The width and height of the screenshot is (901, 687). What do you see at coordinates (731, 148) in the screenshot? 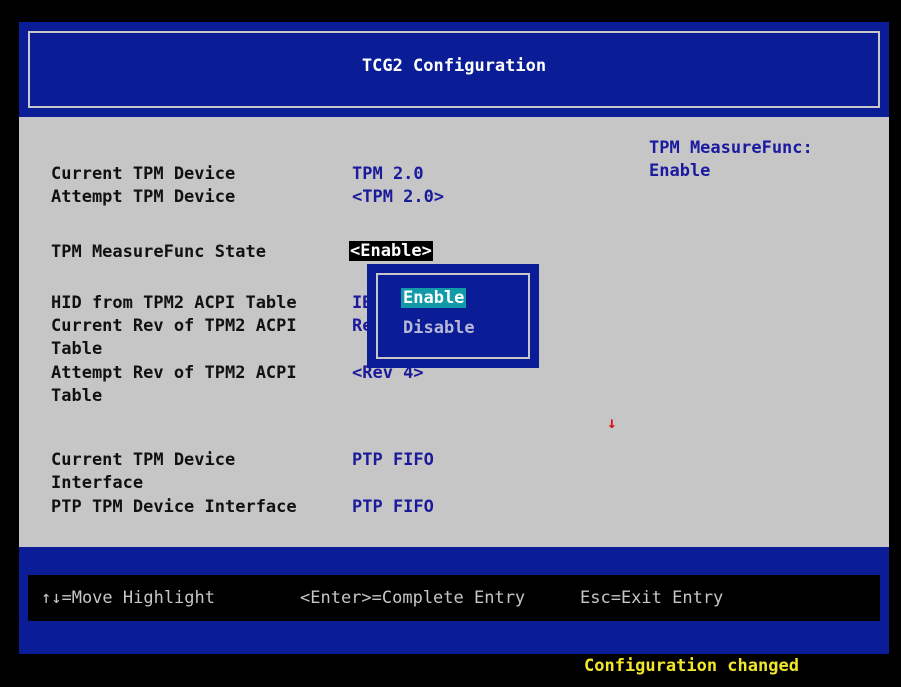
I see `help-text-line1: TPM MeasureFunc:` at bounding box center [731, 148].